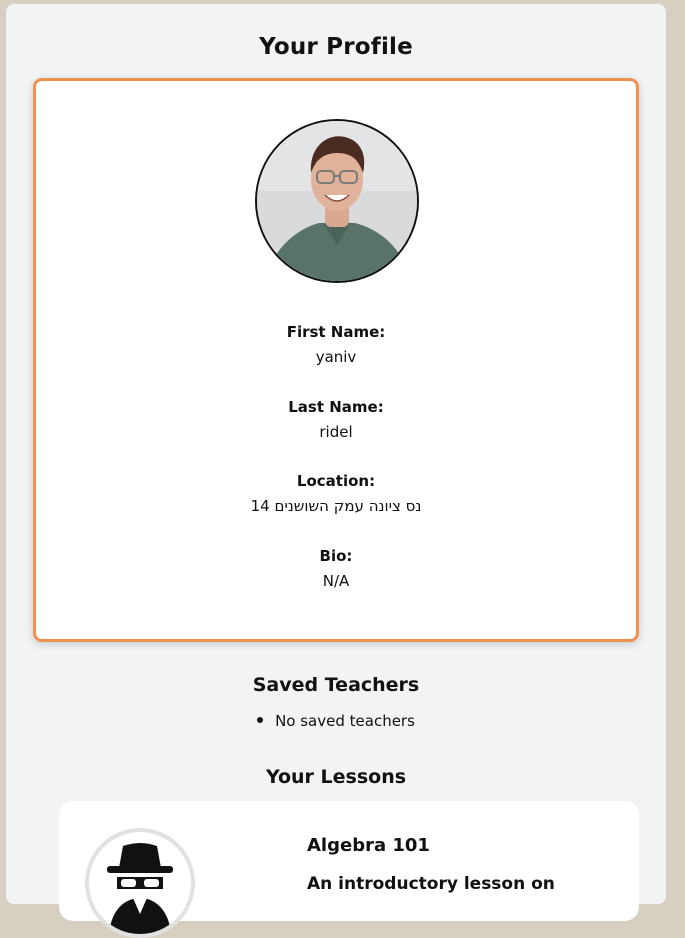 The width and height of the screenshot is (685, 938). I want to click on lesson-image, so click(140, 883).